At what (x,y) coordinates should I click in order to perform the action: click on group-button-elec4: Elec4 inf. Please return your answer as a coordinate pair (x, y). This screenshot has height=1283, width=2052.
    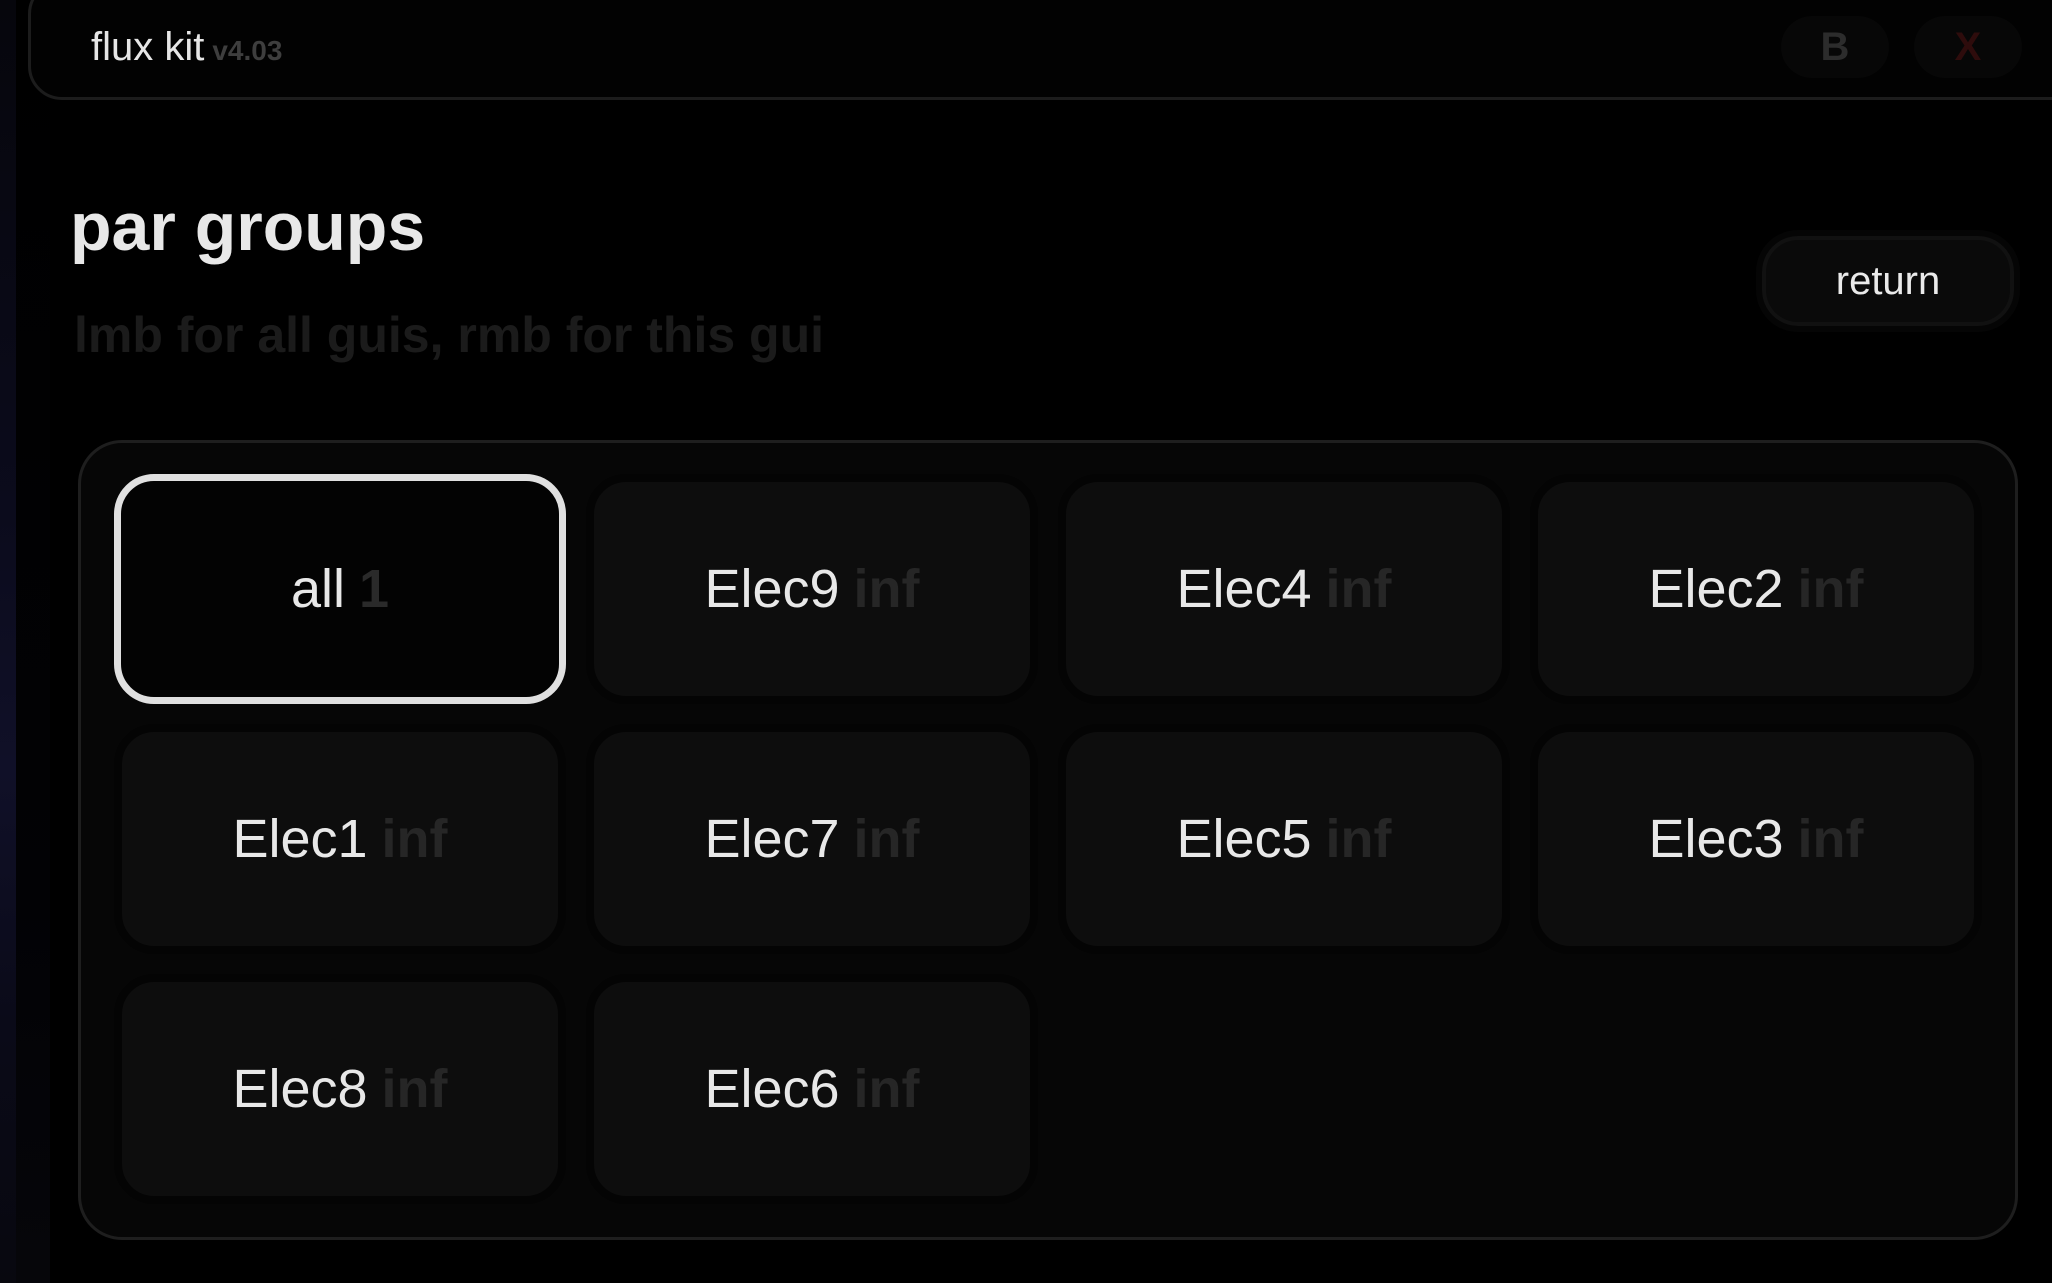
    Looking at the image, I should click on (1284, 589).